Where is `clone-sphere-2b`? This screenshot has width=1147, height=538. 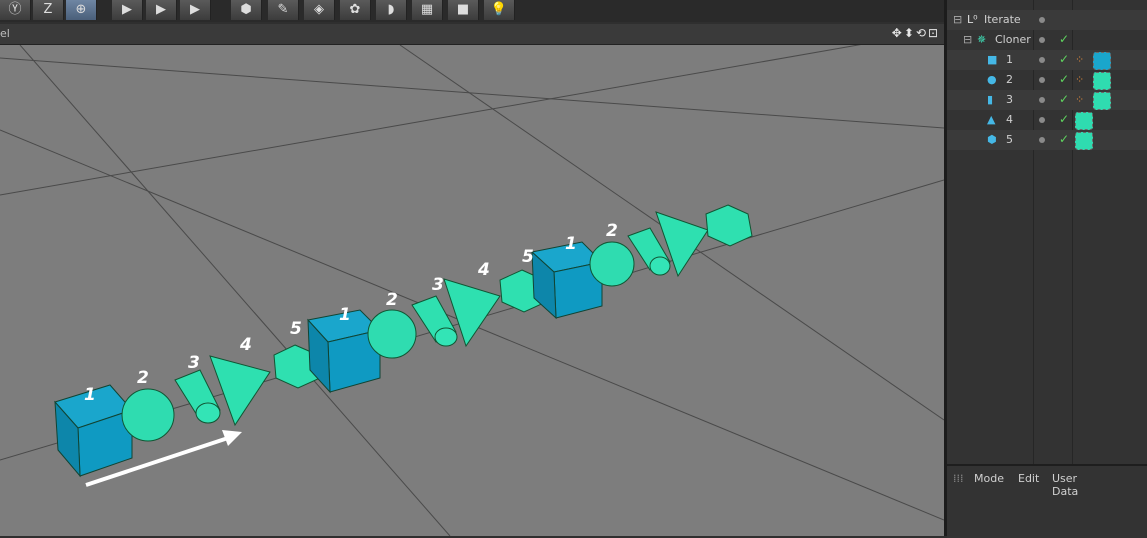
clone-sphere-2b is located at coordinates (392, 334).